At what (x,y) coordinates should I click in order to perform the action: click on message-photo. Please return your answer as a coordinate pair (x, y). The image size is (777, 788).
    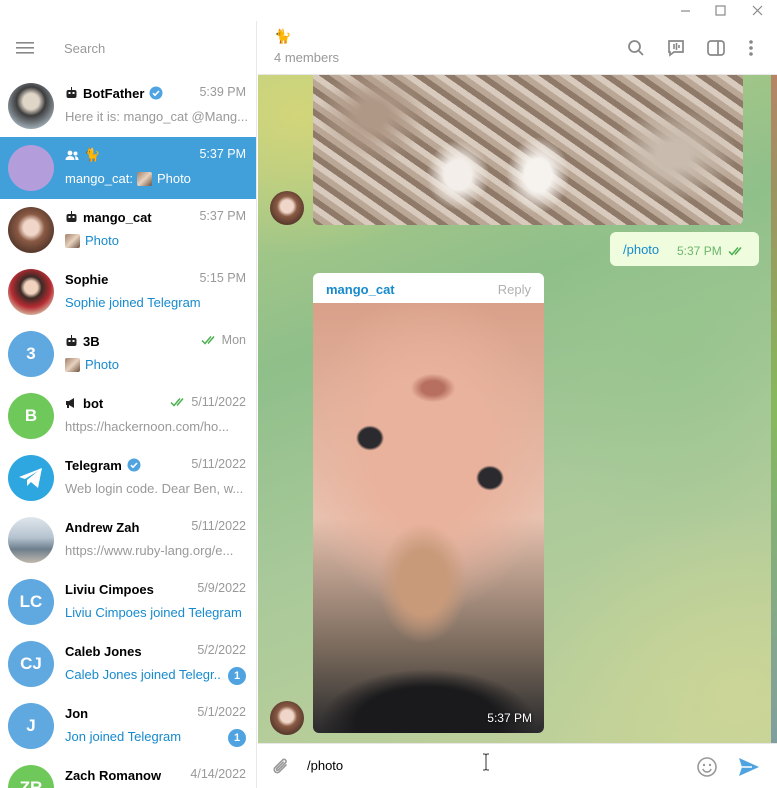
    Looking at the image, I should click on (528, 150).